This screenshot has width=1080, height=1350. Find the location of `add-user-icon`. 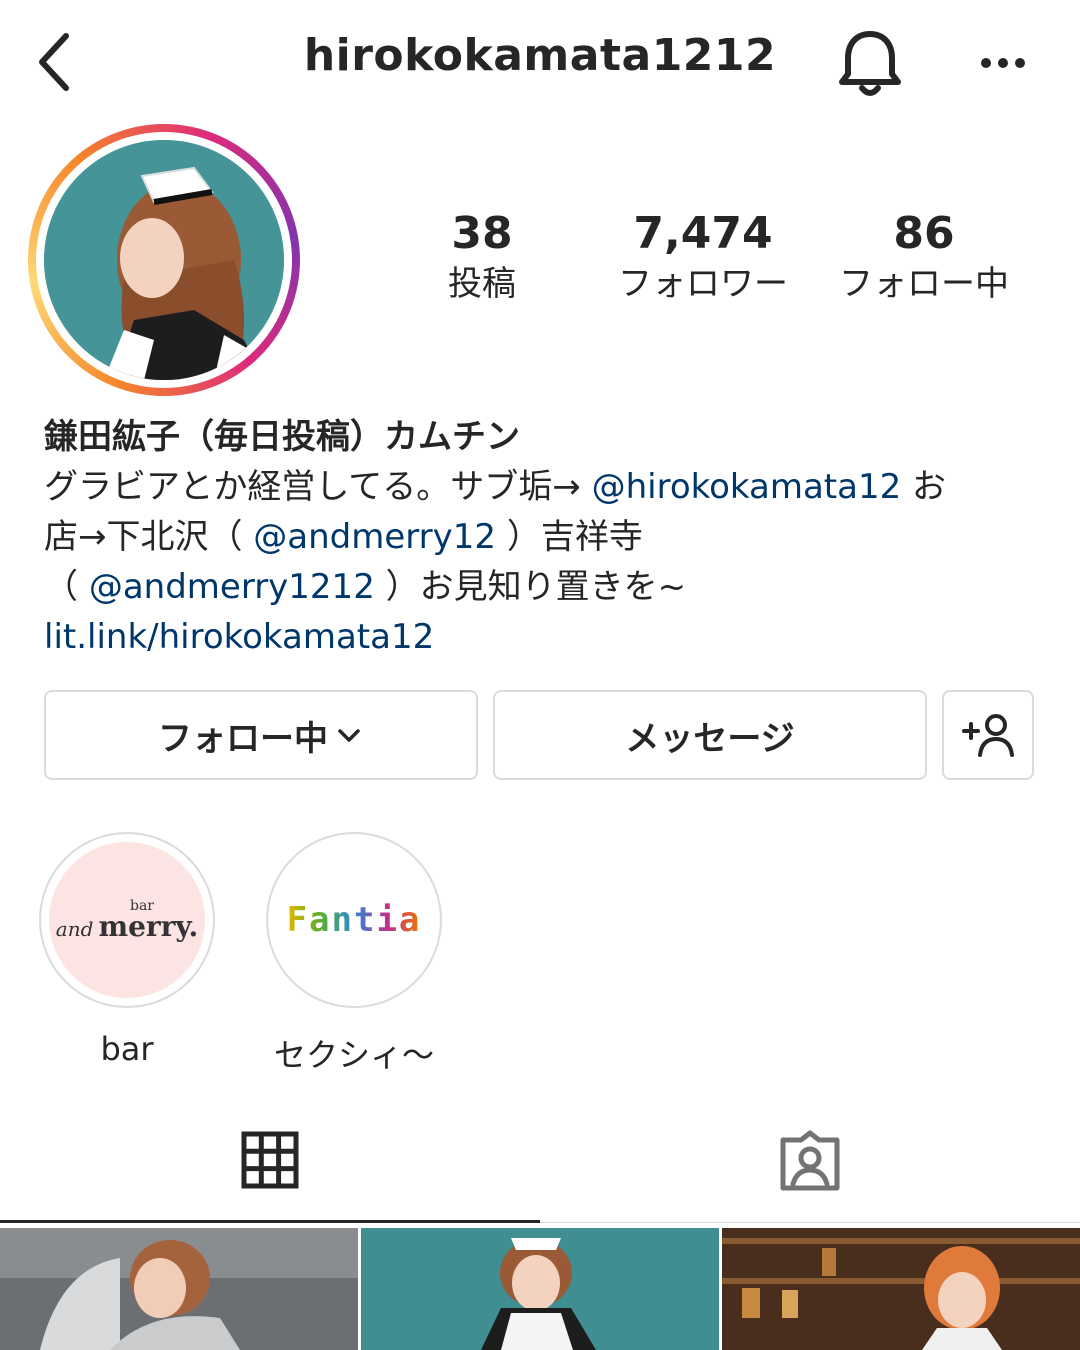

add-user-icon is located at coordinates (988, 735).